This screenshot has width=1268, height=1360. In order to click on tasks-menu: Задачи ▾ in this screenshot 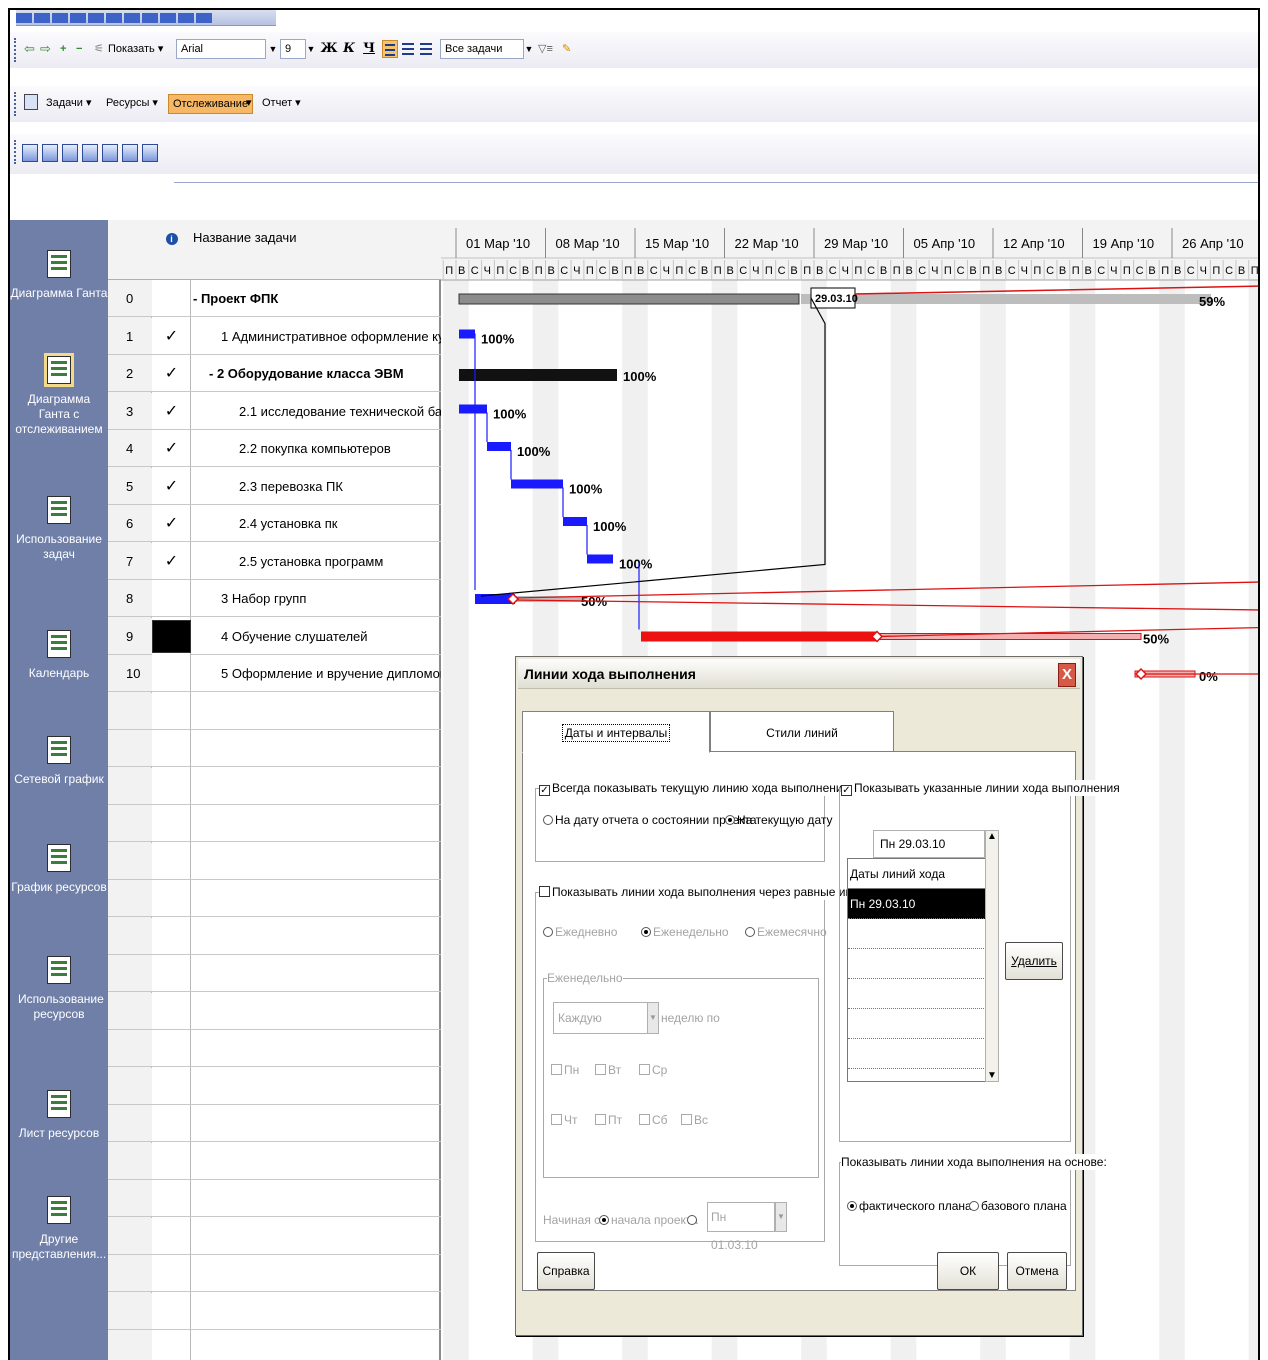, I will do `click(69, 104)`.